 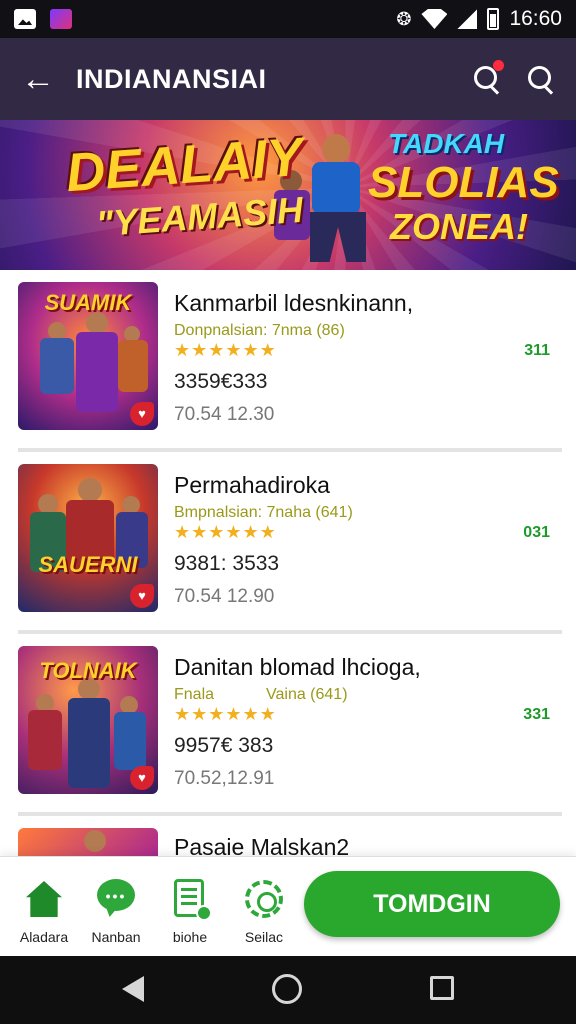 I want to click on item-name: Kanmarbil ldesnkinann,, so click(x=294, y=303).